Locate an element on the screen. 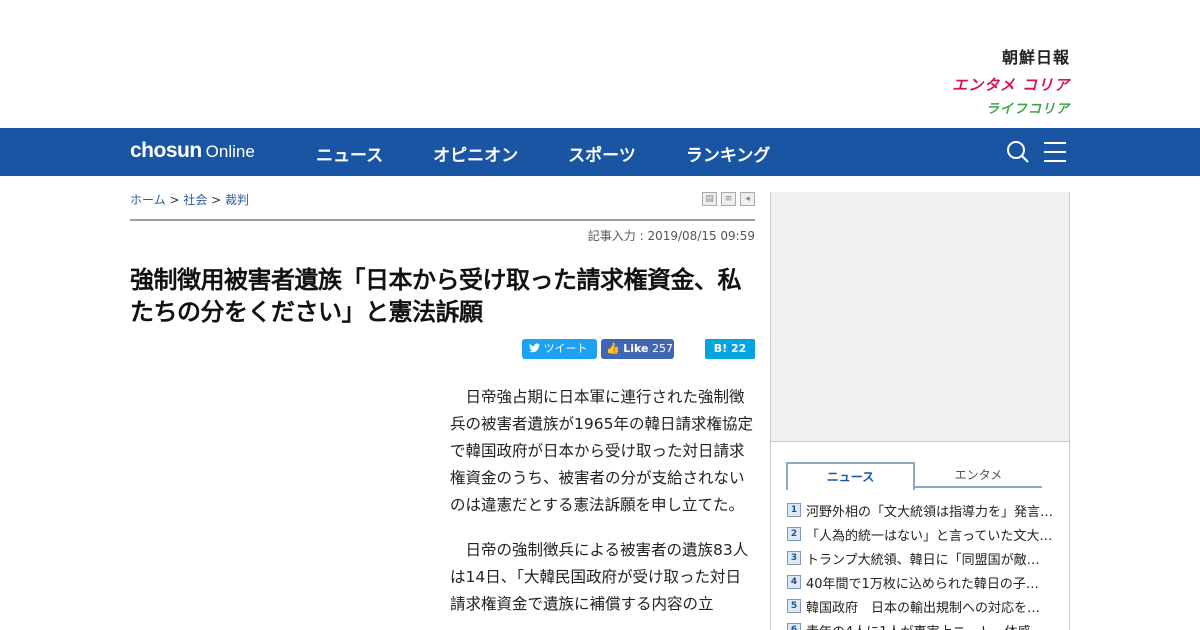 This screenshot has height=630, width=1200. brand-bold: chosun is located at coordinates (166, 150).